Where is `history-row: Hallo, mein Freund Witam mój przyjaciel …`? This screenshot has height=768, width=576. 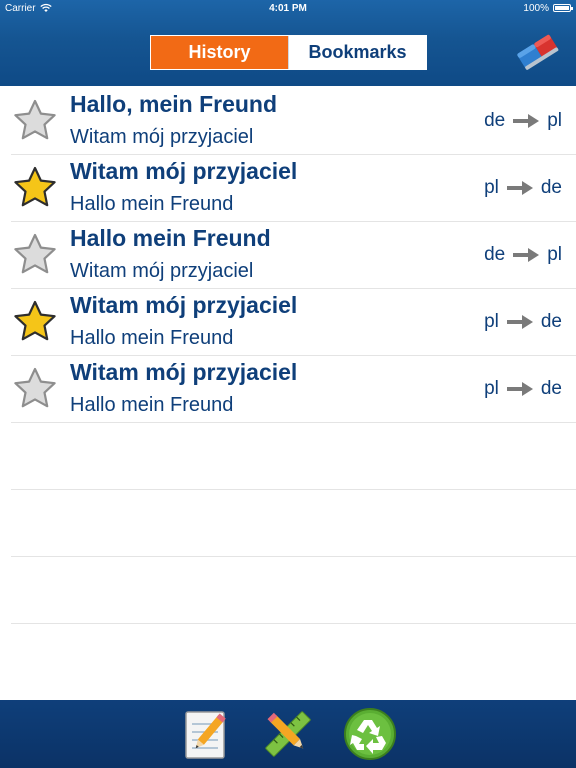
history-row: Hallo, mein Freund Witam mój przyjaciel … is located at coordinates (293, 121).